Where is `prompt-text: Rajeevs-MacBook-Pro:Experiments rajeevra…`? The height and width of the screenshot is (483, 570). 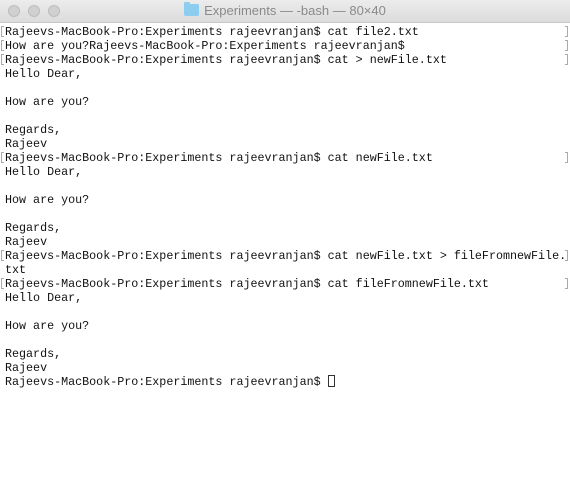 prompt-text: Rajeevs-MacBook-Pro:Experiments rajeevra… is located at coordinates (166, 382).